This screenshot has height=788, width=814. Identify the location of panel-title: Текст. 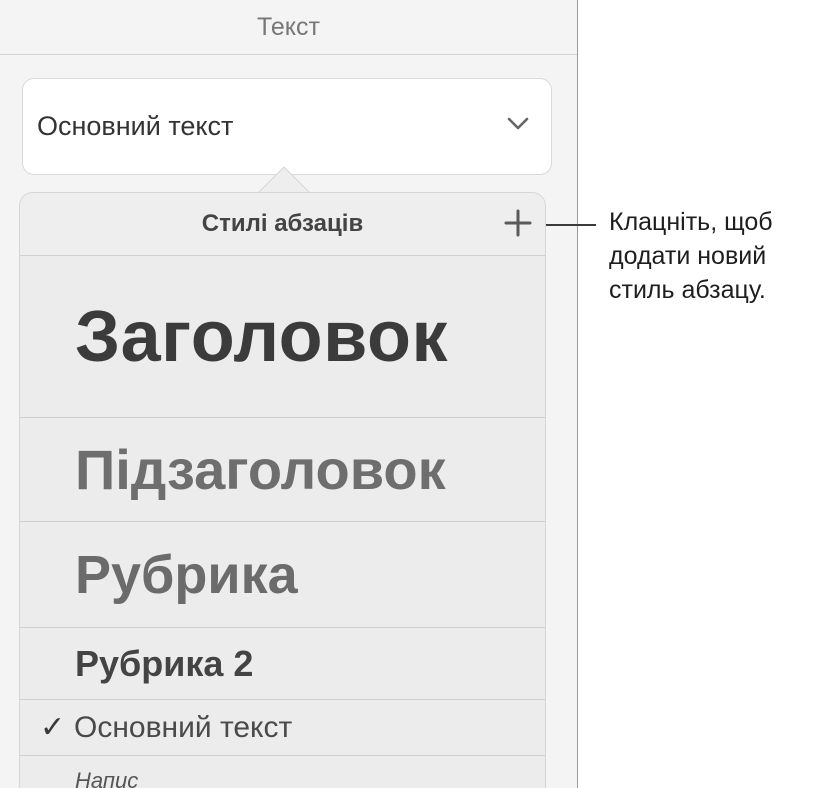
(288, 27).